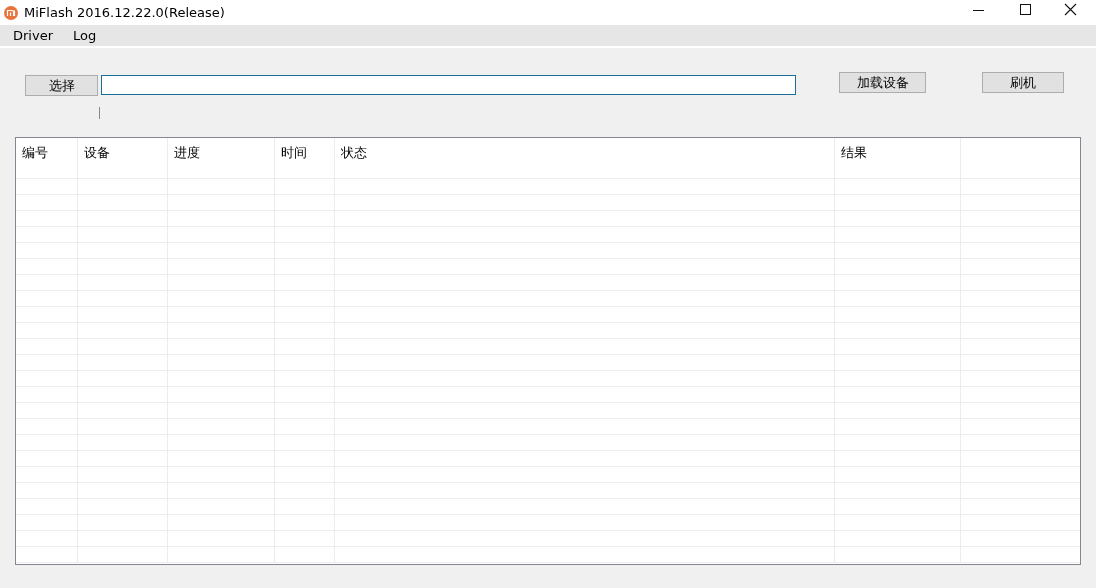 This screenshot has width=1096, height=588. What do you see at coordinates (585, 158) in the screenshot?
I see `column-header: 状态` at bounding box center [585, 158].